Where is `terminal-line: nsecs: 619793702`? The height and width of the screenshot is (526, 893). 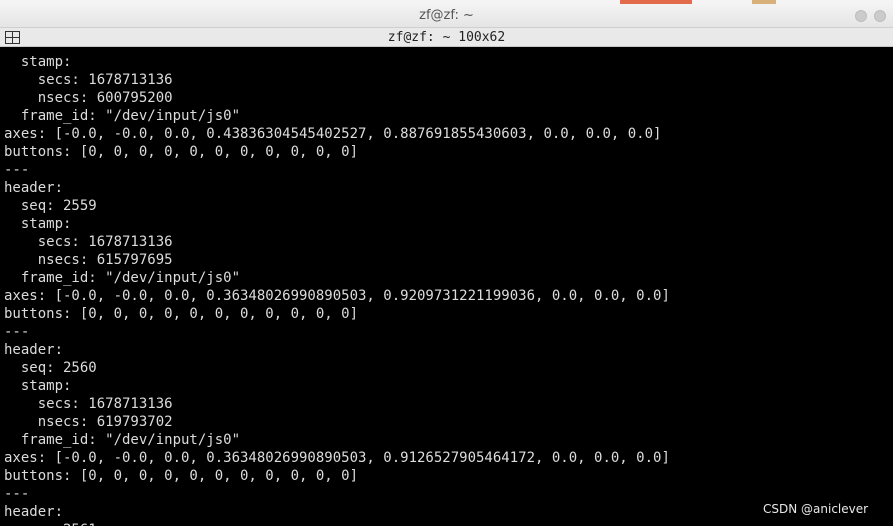 terminal-line: nsecs: 619793702 is located at coordinates (88, 422).